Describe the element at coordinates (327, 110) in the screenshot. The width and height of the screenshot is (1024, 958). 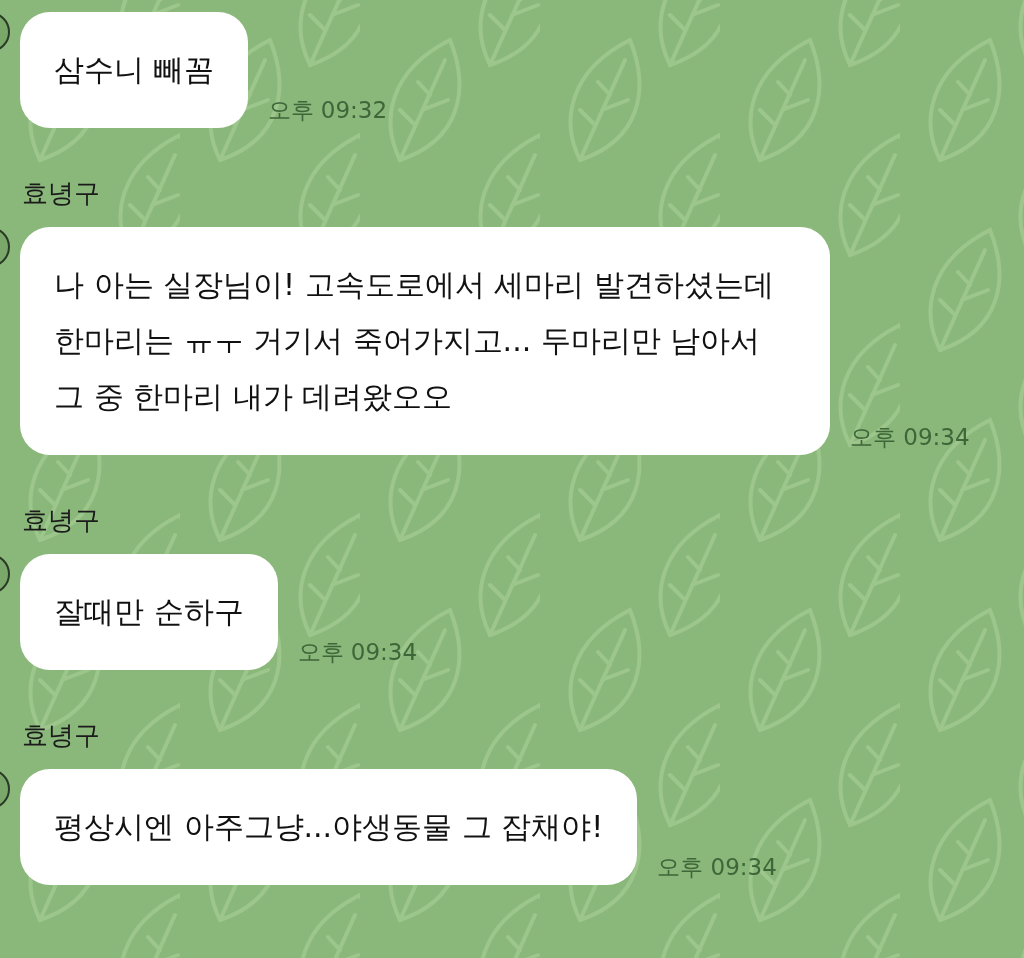
I see `message-time: 오후 09:32` at that location.